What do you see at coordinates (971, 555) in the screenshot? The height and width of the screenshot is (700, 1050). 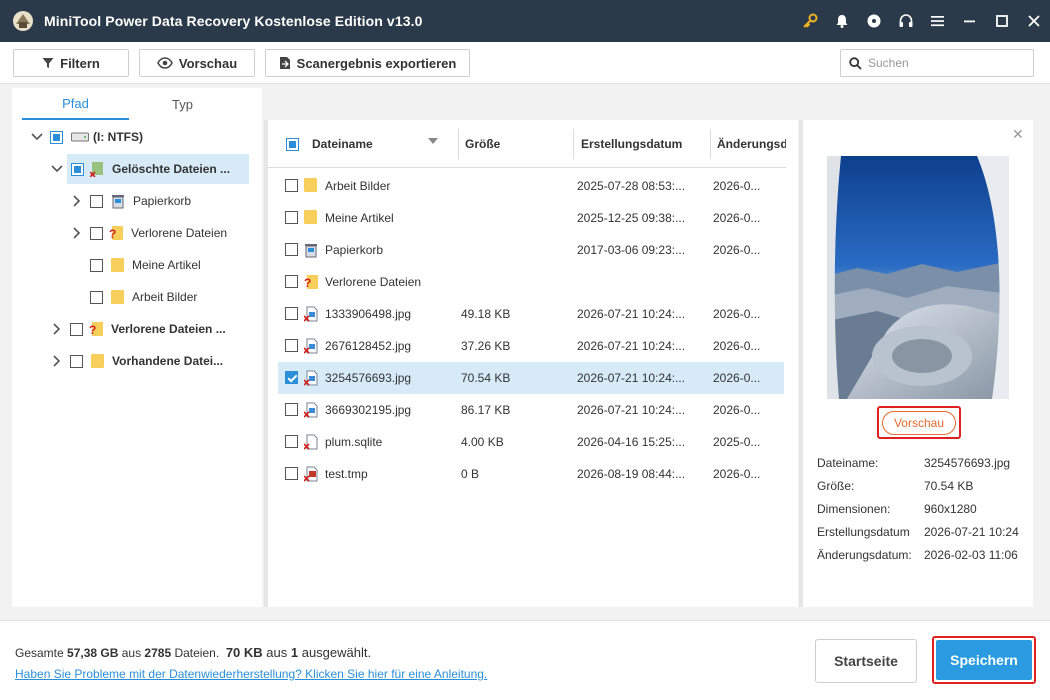 I see `meta-value: 2026-02-03 11:06` at bounding box center [971, 555].